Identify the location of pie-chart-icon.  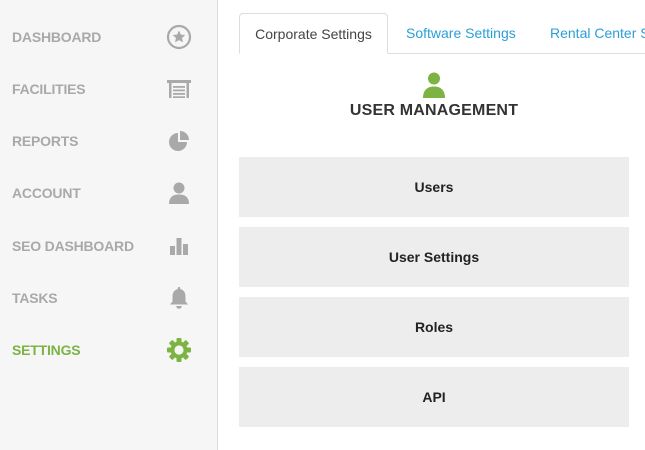
(179, 141).